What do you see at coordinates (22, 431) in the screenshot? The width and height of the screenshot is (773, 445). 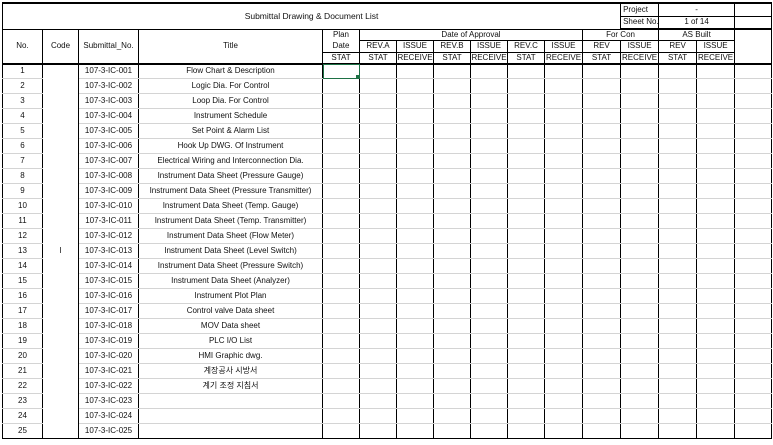 I see `row-no-cell: 25` at bounding box center [22, 431].